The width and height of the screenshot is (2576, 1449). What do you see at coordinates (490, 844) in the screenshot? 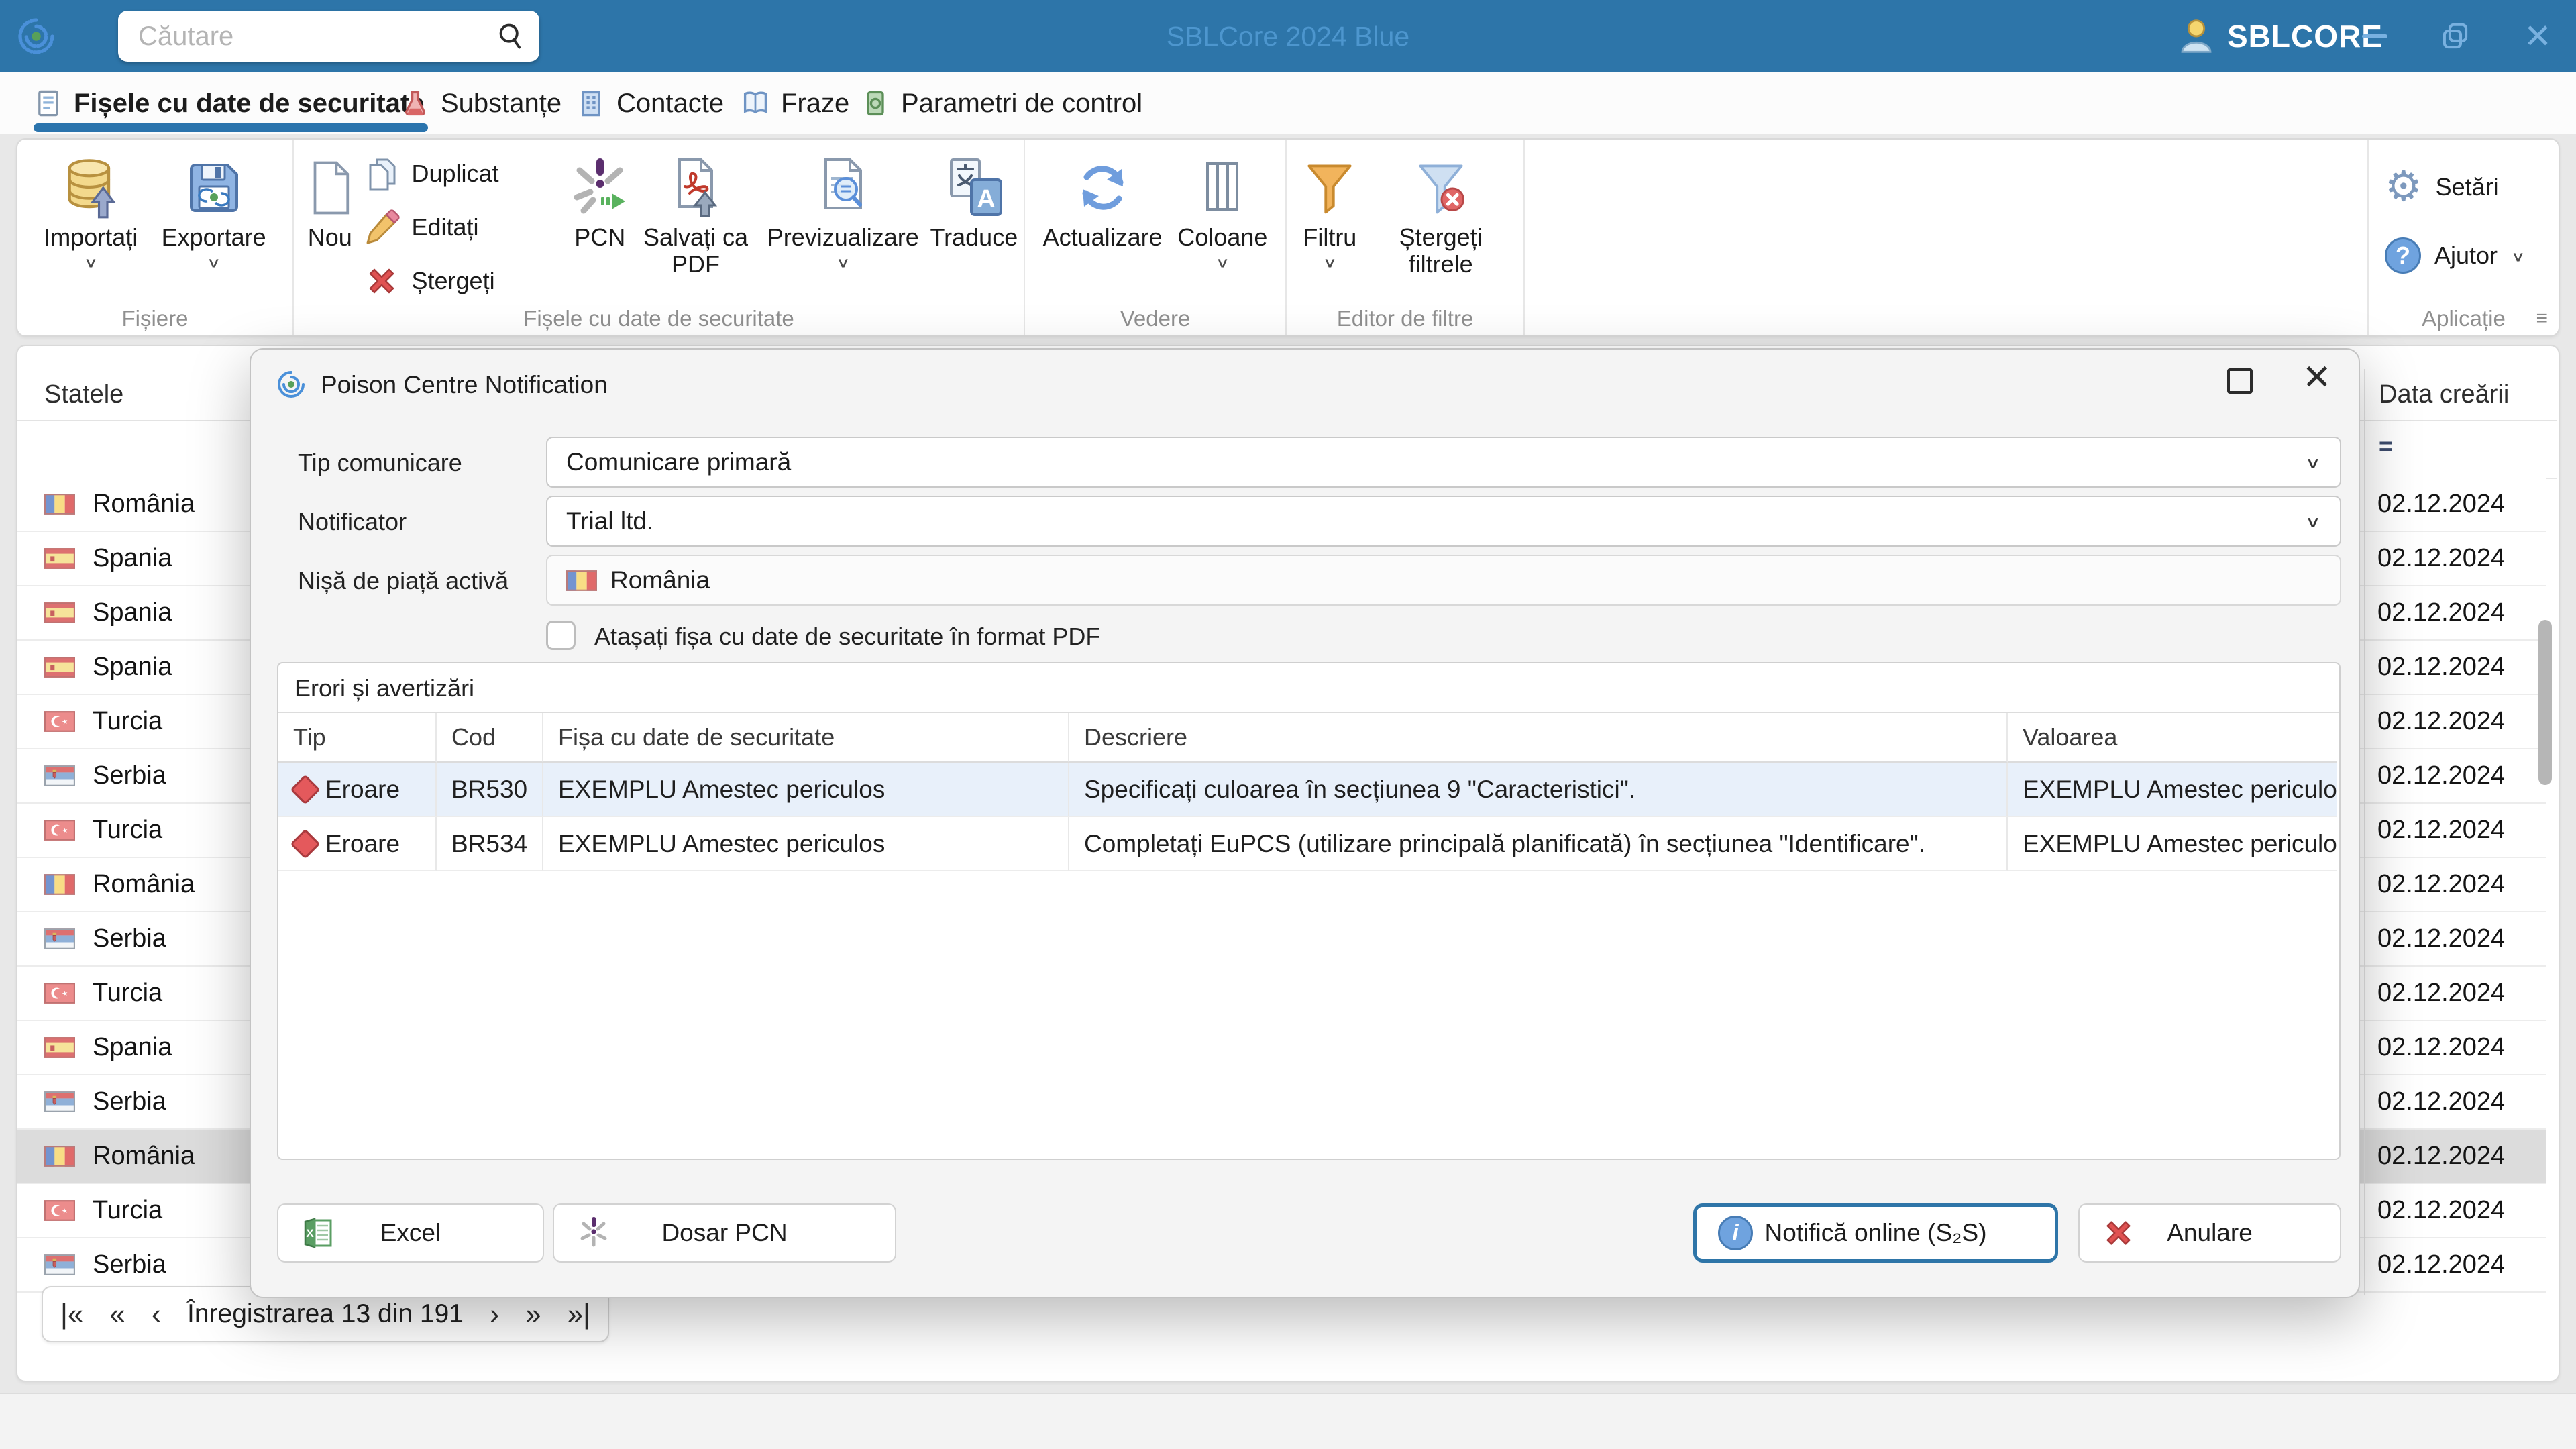
I see `error-cell-cod: BR534` at bounding box center [490, 844].